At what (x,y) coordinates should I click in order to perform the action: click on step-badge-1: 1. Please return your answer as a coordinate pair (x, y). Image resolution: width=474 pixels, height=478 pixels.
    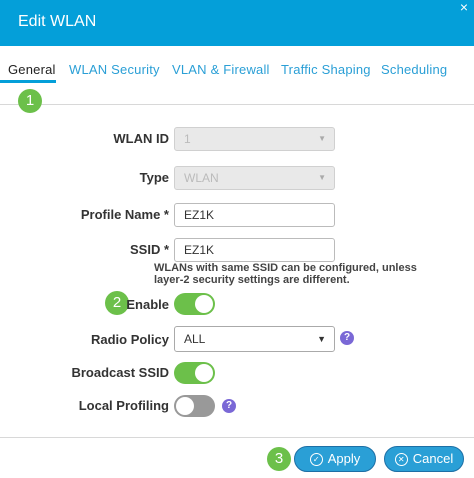
    Looking at the image, I should click on (30, 101).